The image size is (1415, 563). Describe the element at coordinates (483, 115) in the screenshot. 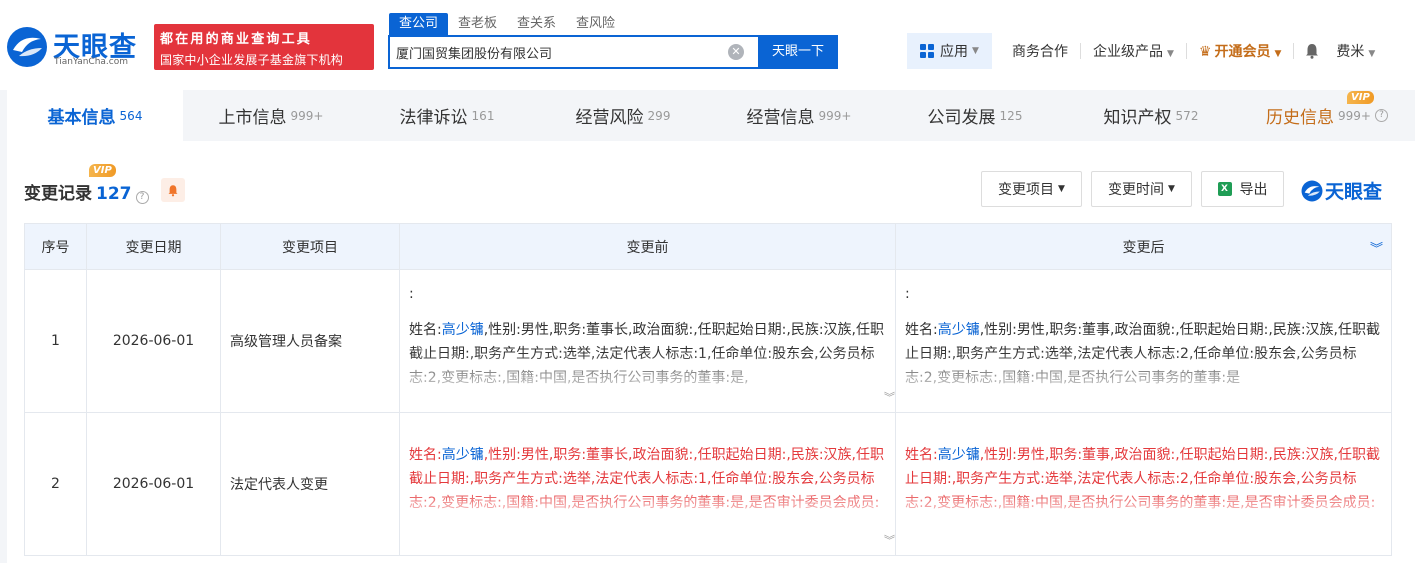

I see `tab-count: 161` at that location.